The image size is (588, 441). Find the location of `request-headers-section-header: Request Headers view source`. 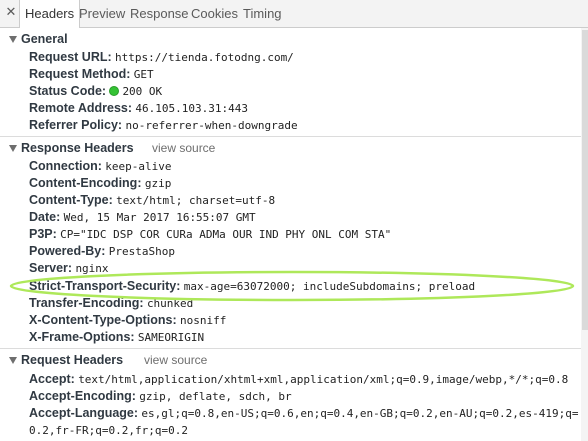

request-headers-section-header: Request Headers view source is located at coordinates (294, 360).